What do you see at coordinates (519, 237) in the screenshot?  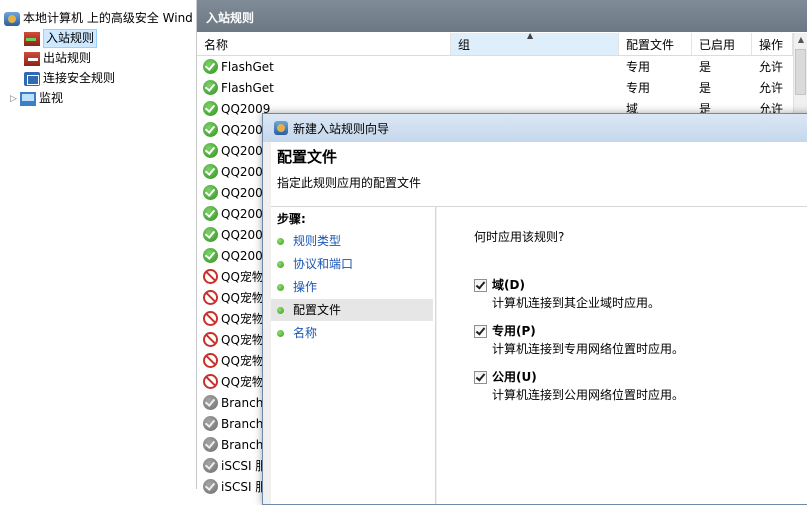 I see `question-text: 何时应用该规则?` at bounding box center [519, 237].